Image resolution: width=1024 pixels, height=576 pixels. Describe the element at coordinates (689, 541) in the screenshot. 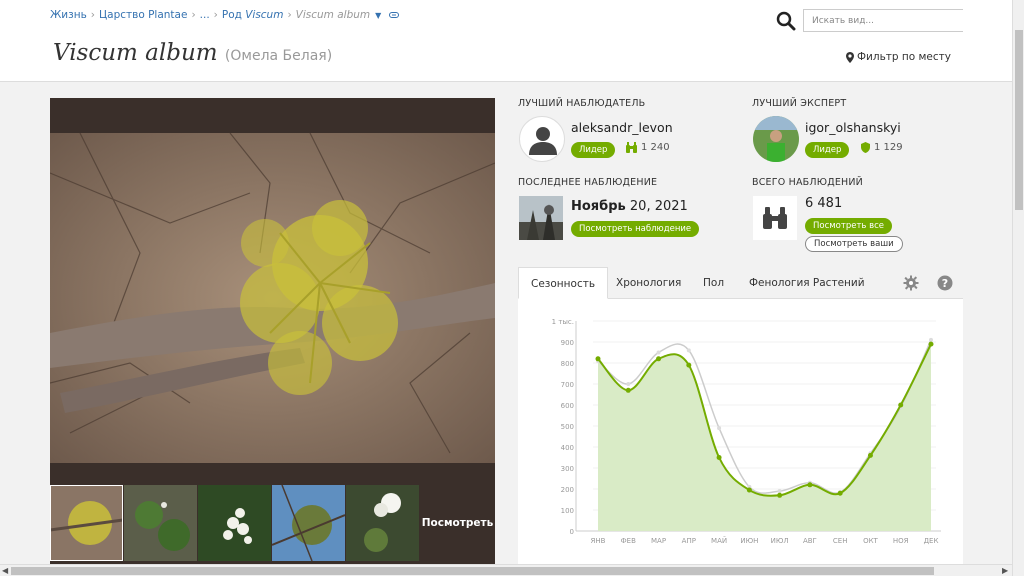

I see `x-tick-label: АПР` at that location.